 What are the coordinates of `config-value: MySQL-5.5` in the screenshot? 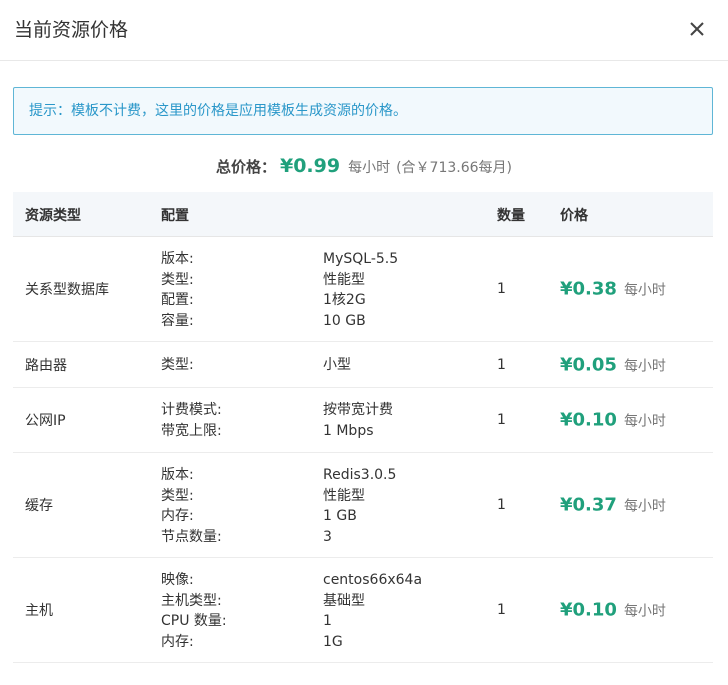 It's located at (361, 259).